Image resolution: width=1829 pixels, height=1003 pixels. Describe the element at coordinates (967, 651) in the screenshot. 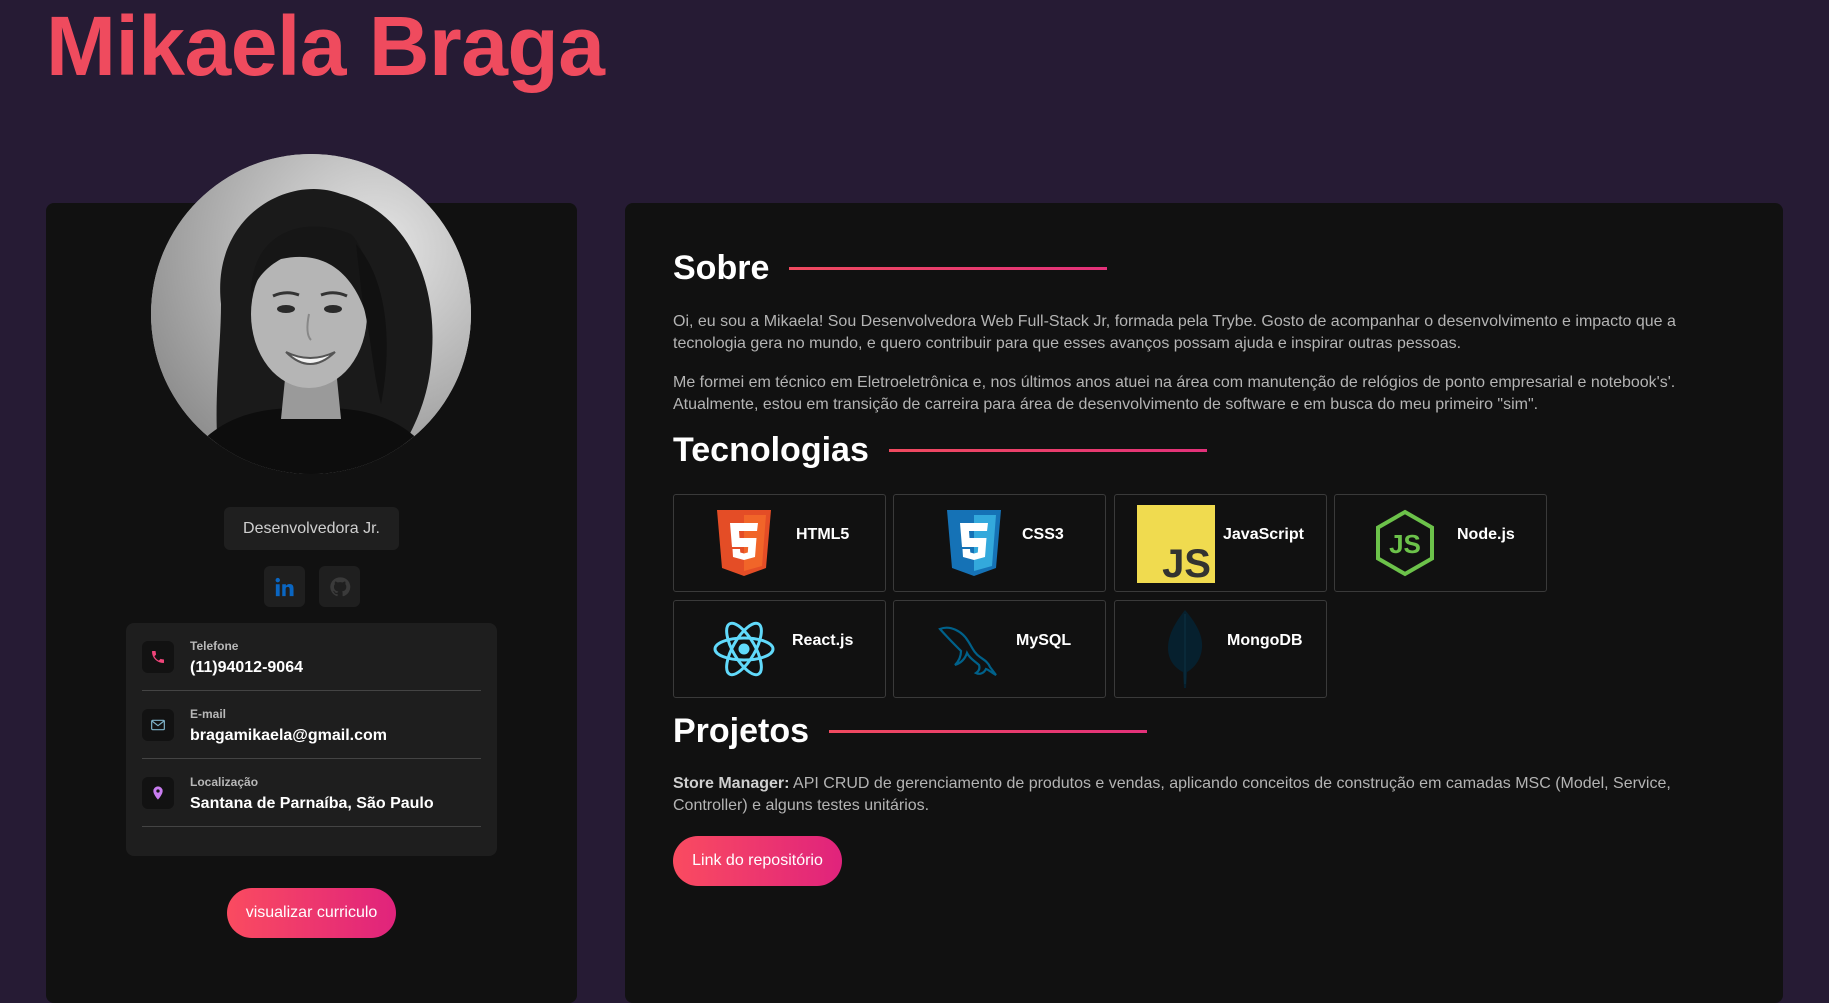

I see `mysql-dolphin-icon` at that location.